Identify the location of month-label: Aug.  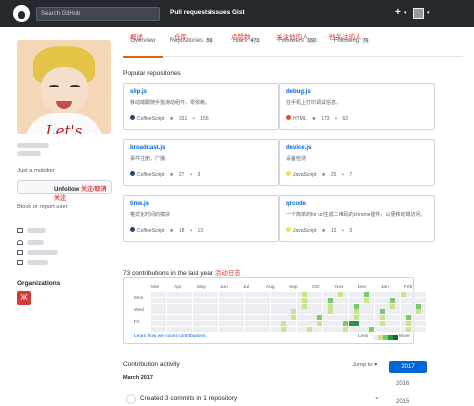
(270, 287).